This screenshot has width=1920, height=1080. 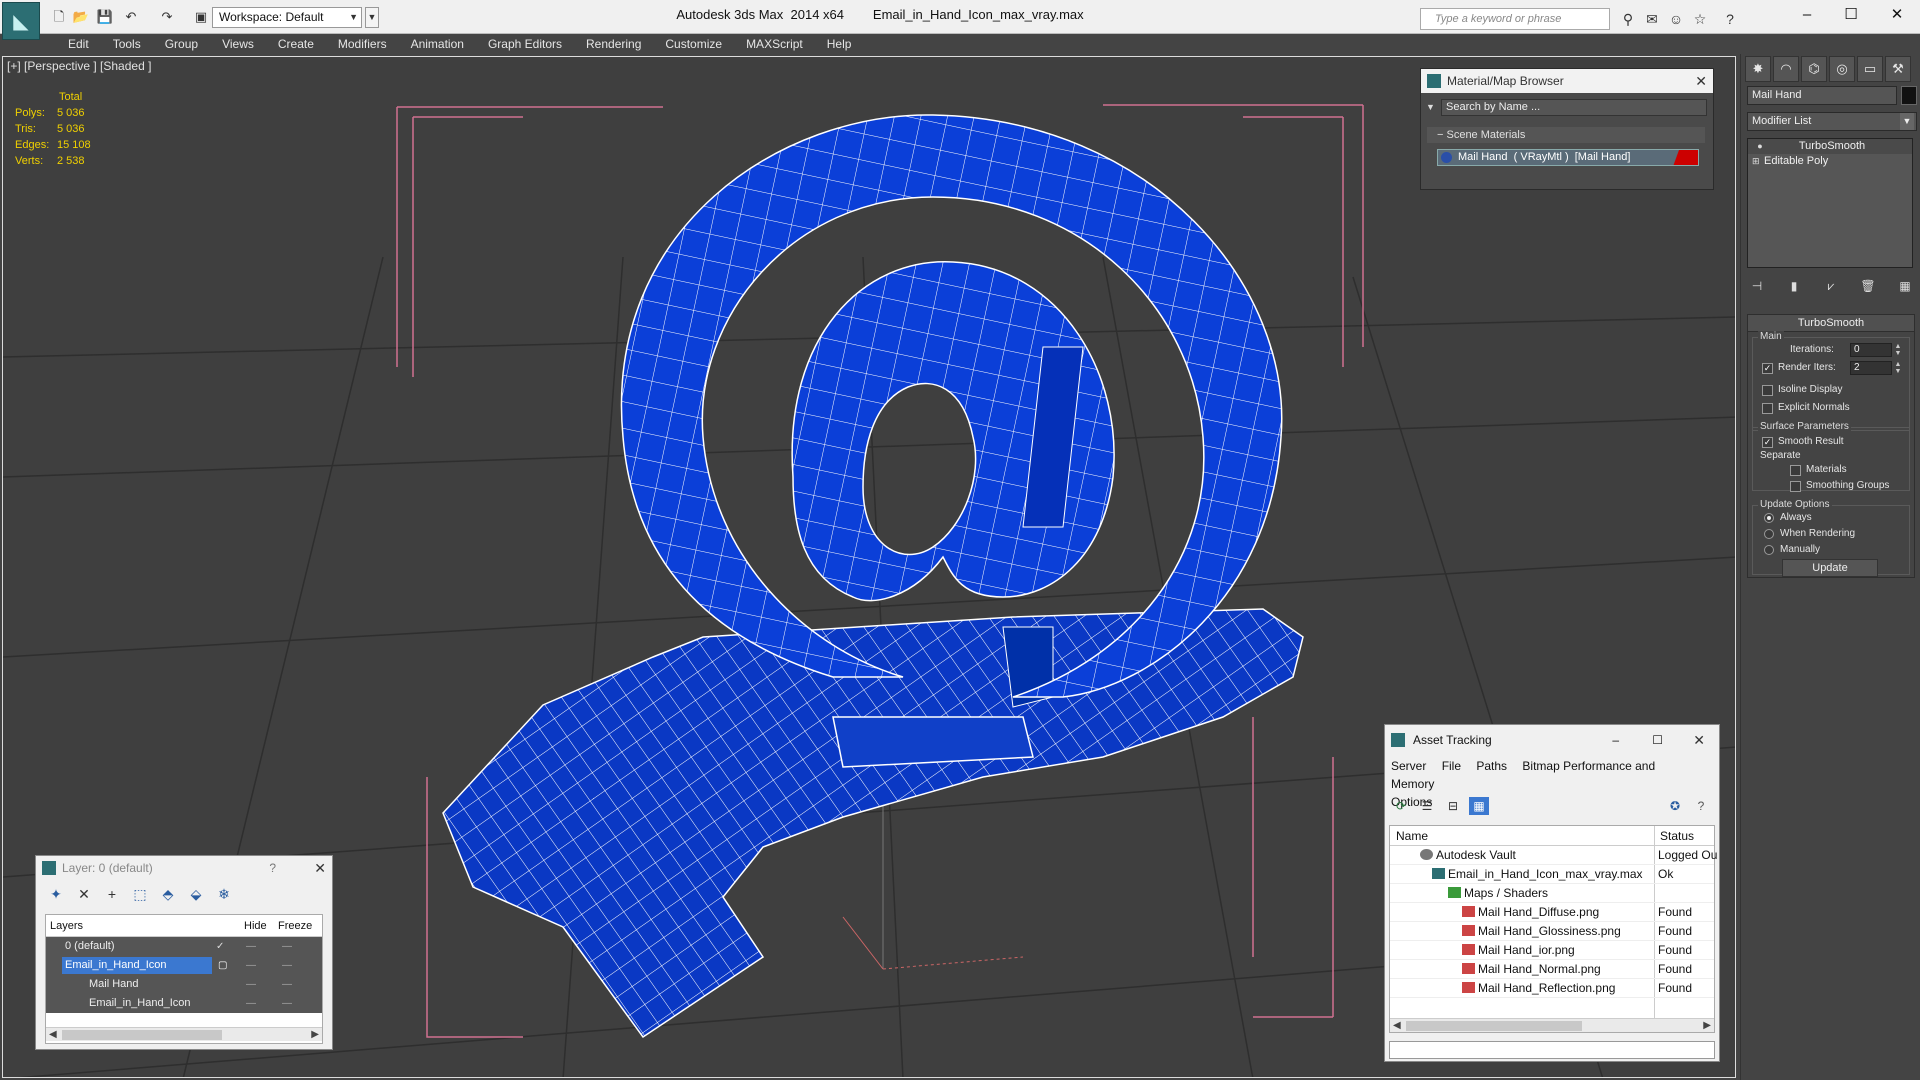 I want to click on new-file-icon: 🗋, so click(x=59, y=17).